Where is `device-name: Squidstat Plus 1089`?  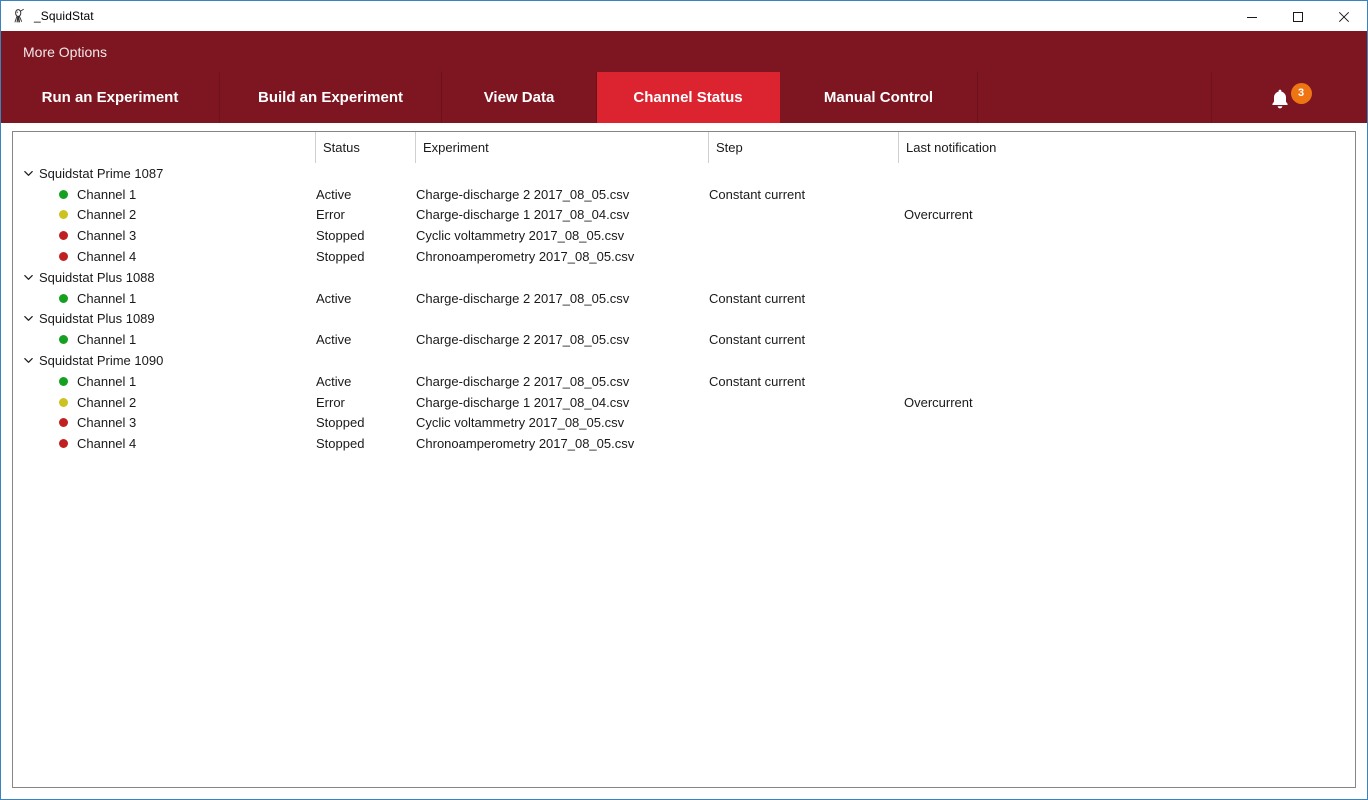 device-name: Squidstat Plus 1089 is located at coordinates (97, 319).